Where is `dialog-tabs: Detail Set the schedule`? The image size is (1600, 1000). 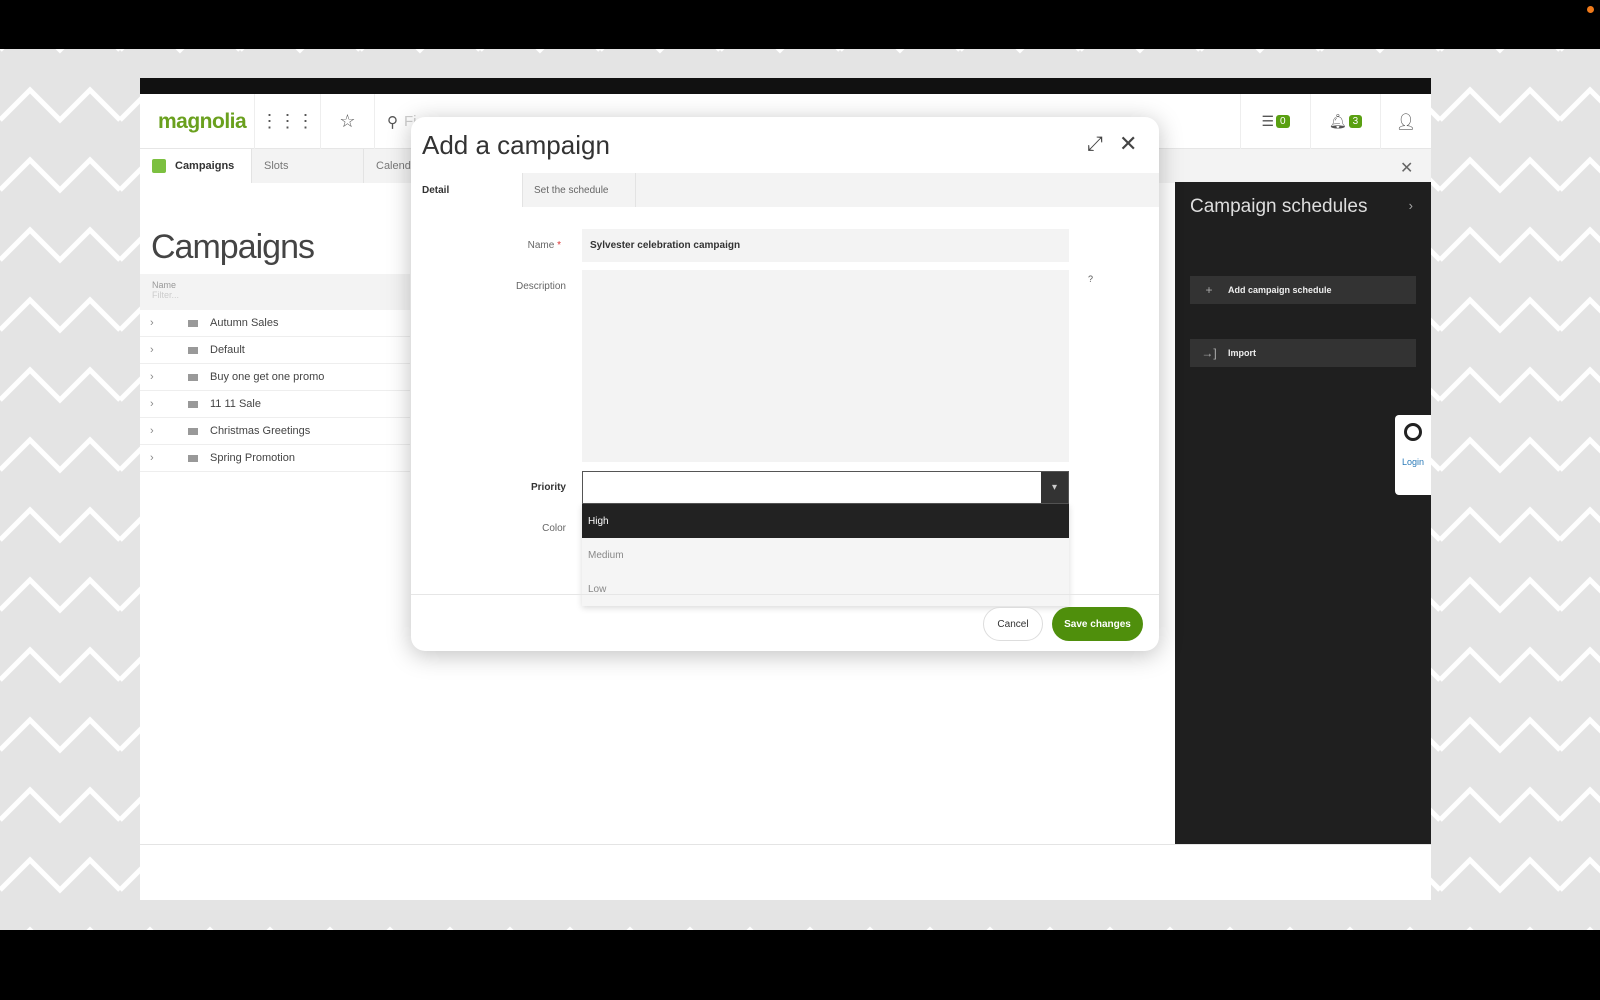
dialog-tabs: Detail Set the schedule is located at coordinates (785, 190).